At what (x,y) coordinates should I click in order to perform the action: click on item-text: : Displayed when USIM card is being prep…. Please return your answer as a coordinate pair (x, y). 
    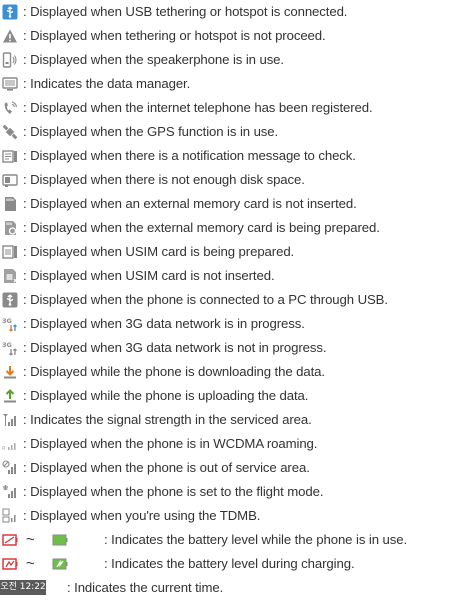
    Looking at the image, I should click on (159, 251).